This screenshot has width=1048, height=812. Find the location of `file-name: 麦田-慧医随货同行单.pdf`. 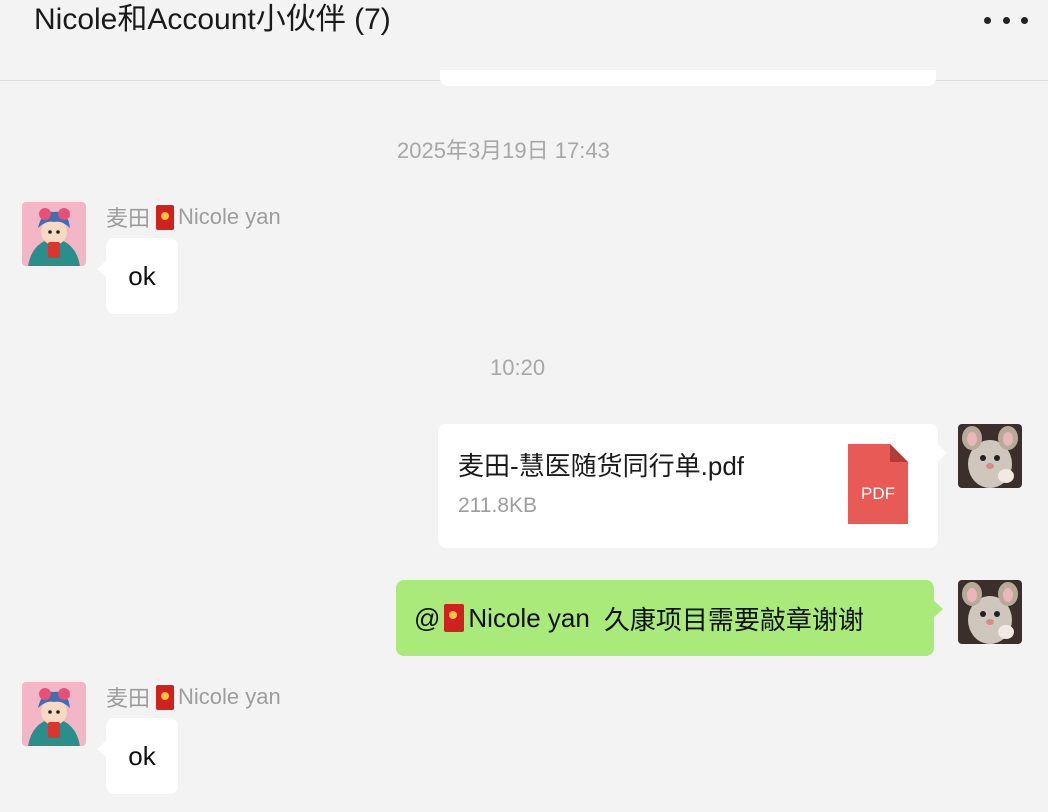

file-name: 麦田-慧医随货同行单.pdf is located at coordinates (601, 466).